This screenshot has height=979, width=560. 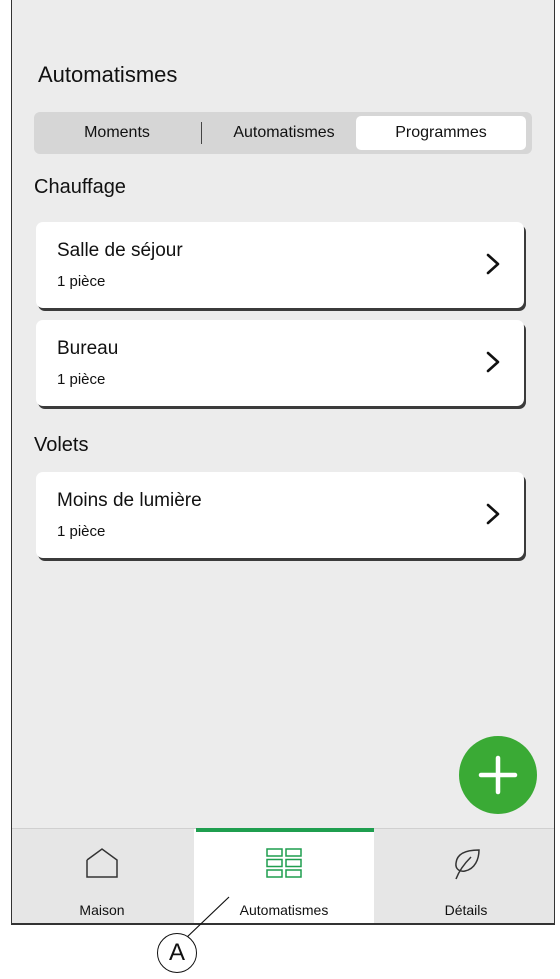 What do you see at coordinates (280, 363) in the screenshot?
I see `list-item-bureau: Bureau 1 pièce` at bounding box center [280, 363].